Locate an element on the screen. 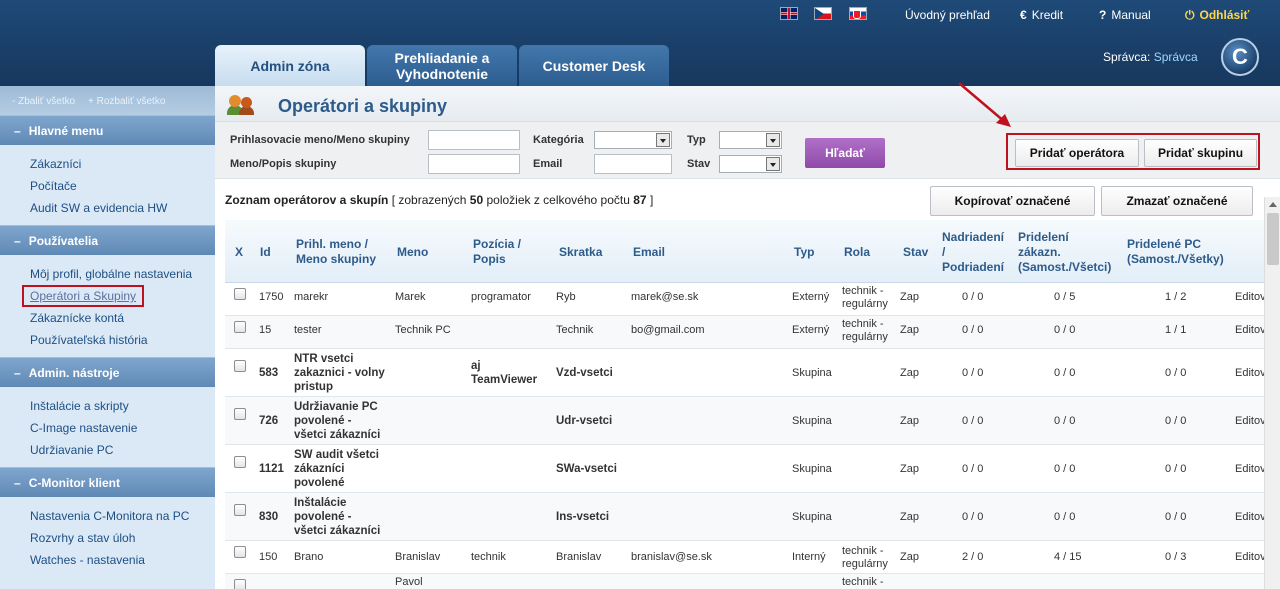  logout-link: ⏻ Odhlásiť is located at coordinates (1217, 15).